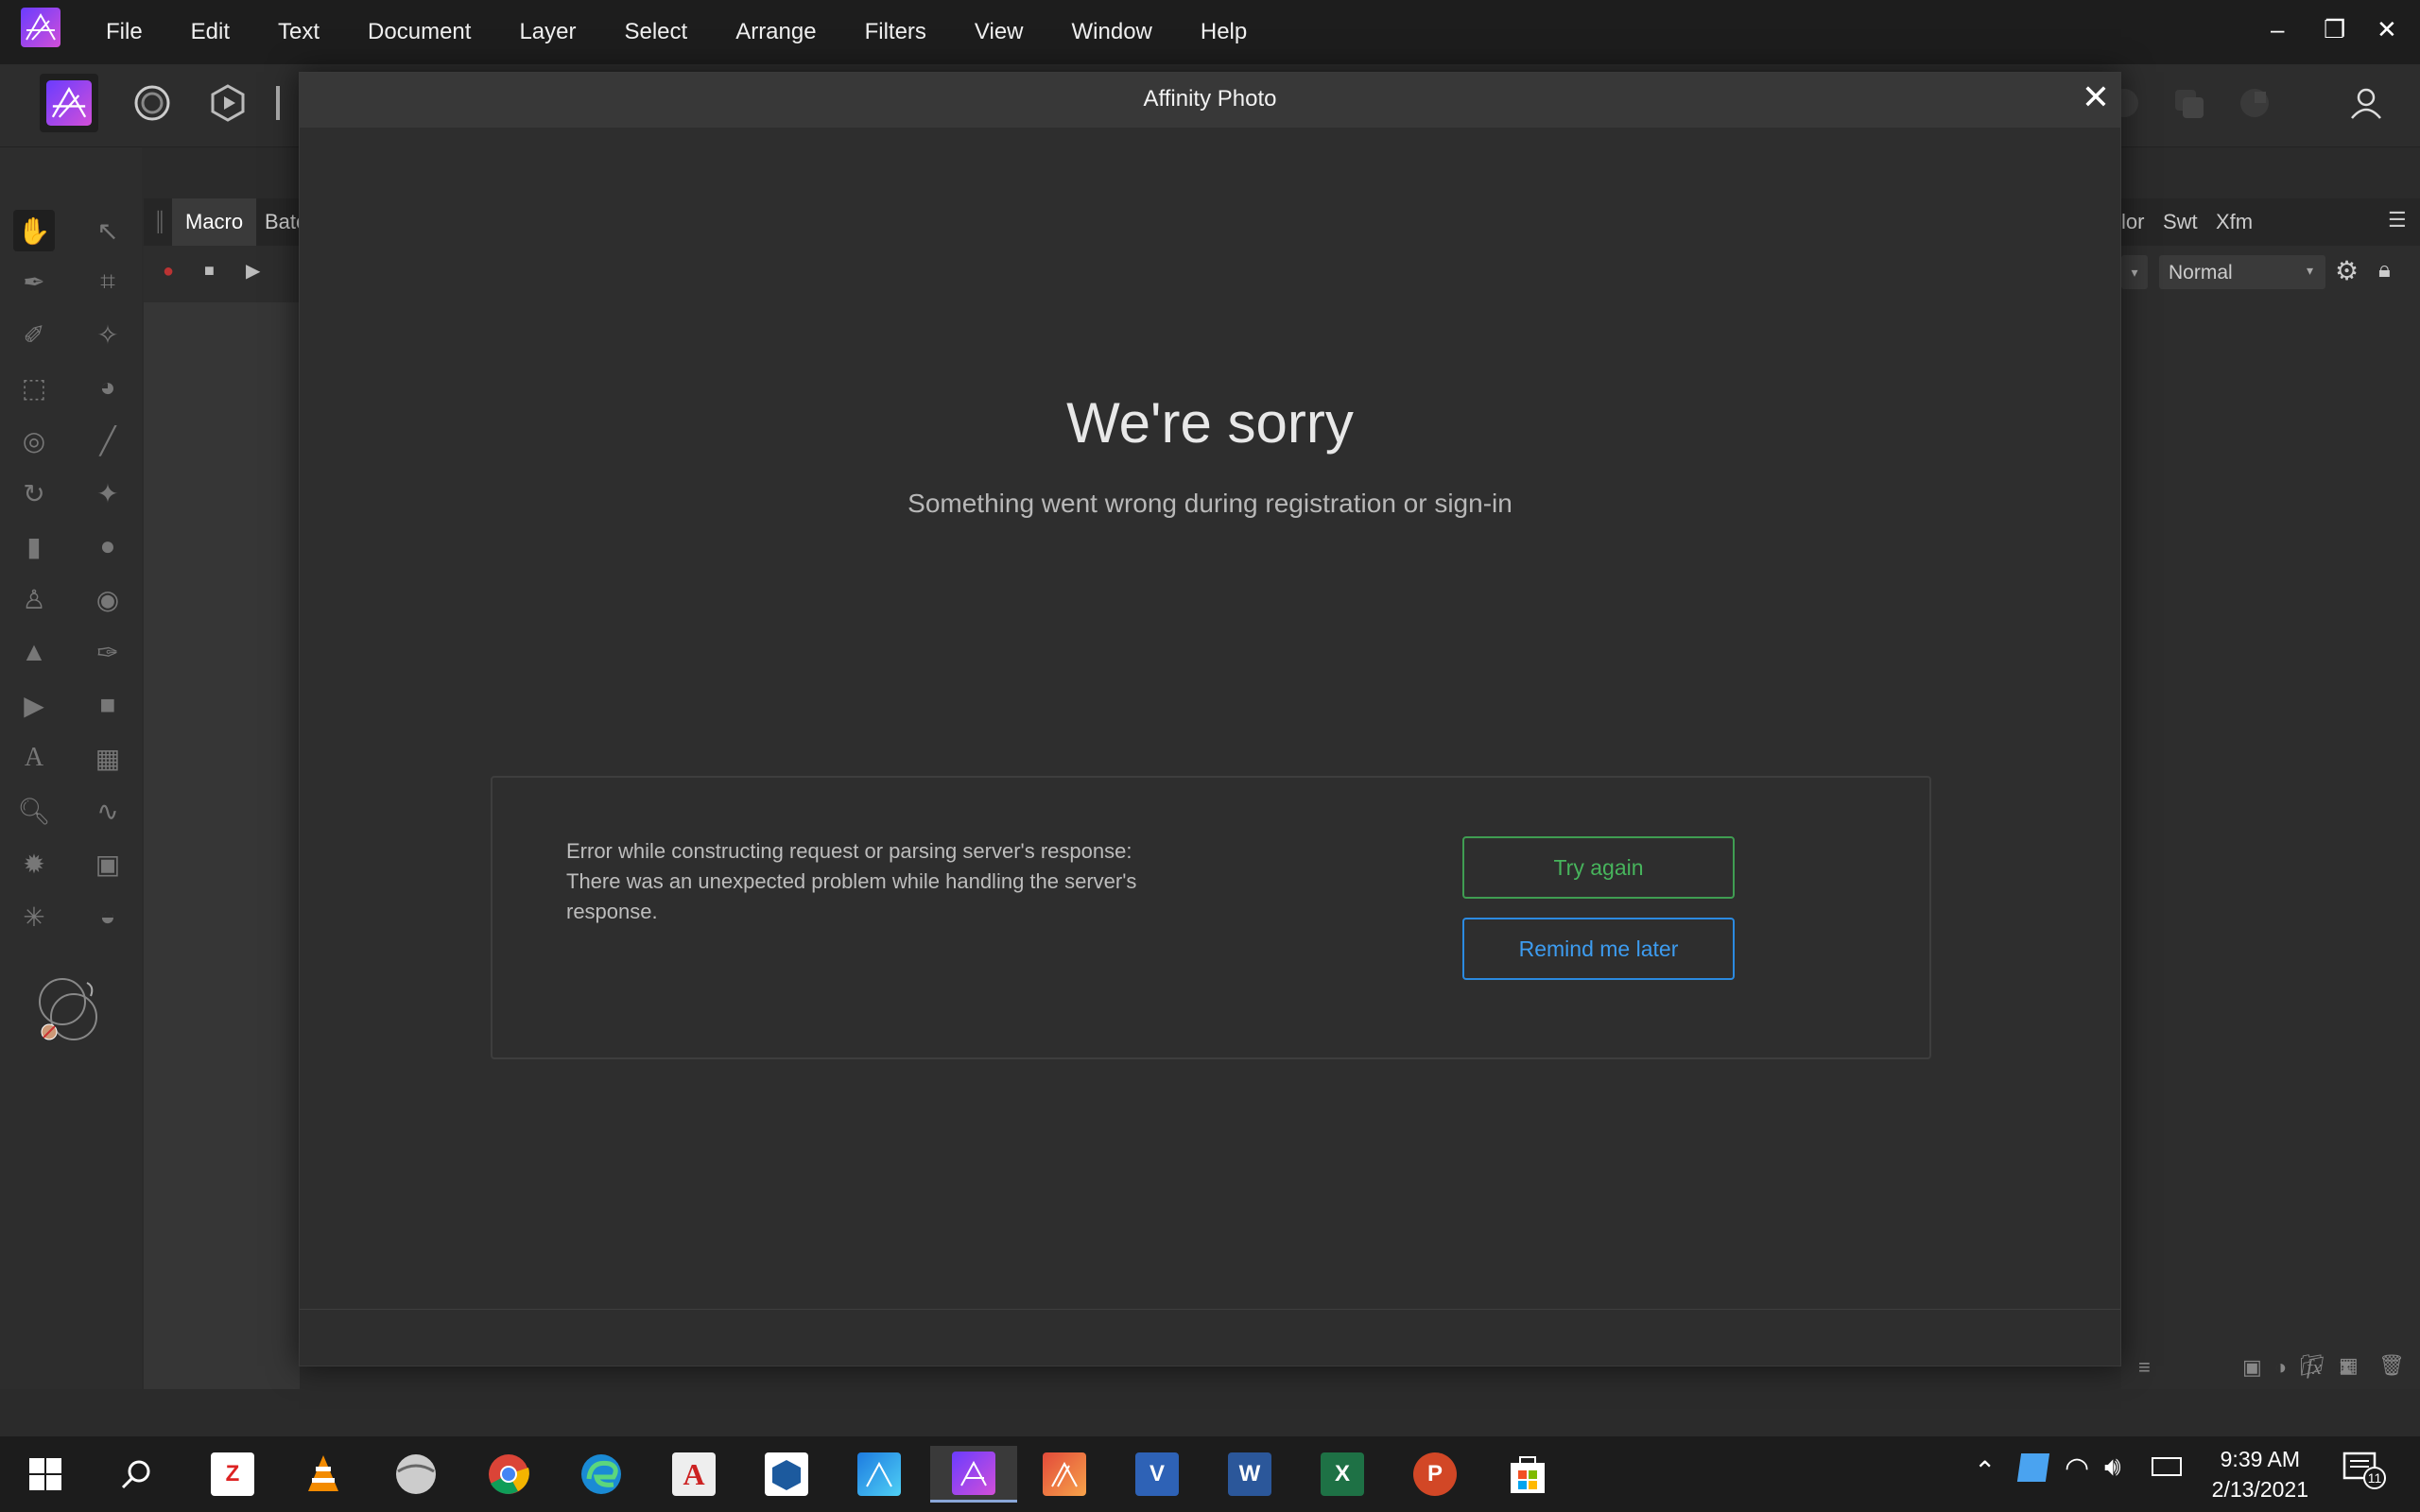 The width and height of the screenshot is (2420, 1512). Describe the element at coordinates (34, 864) in the screenshot. I see `filter-brush-tool-icon: ✹` at that location.